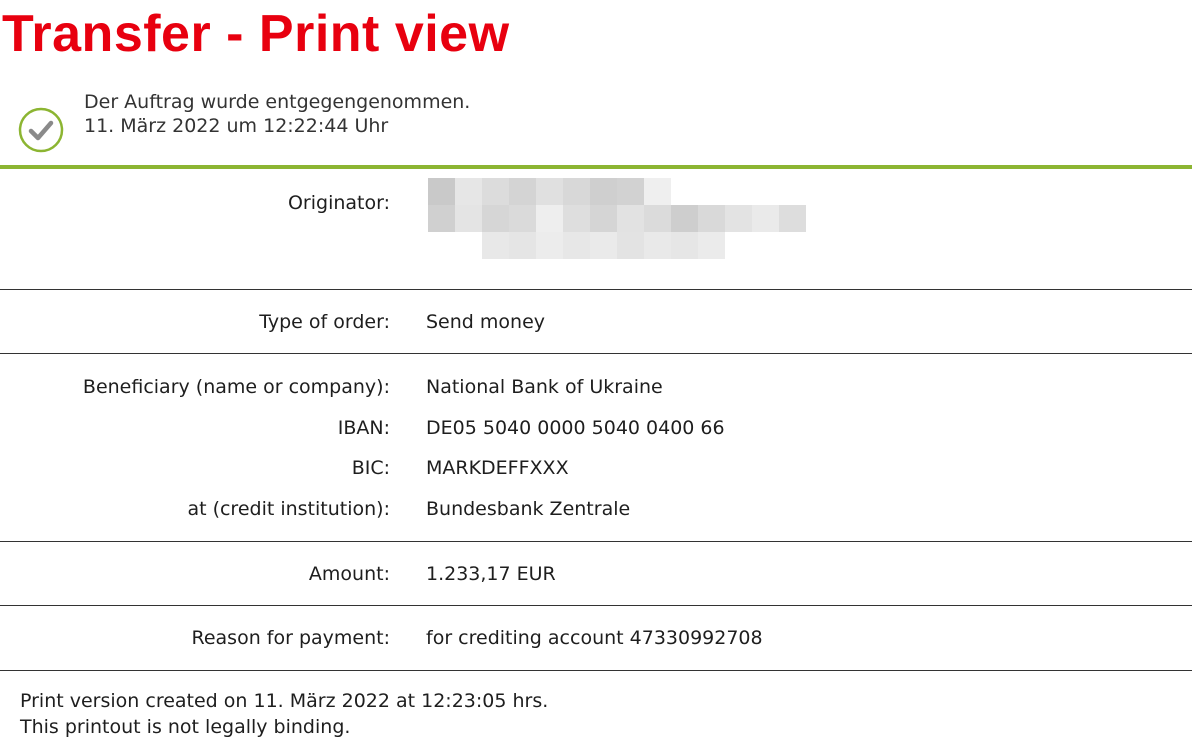 The width and height of the screenshot is (1200, 740). I want to click on amount-label: Amount:, so click(349, 574).